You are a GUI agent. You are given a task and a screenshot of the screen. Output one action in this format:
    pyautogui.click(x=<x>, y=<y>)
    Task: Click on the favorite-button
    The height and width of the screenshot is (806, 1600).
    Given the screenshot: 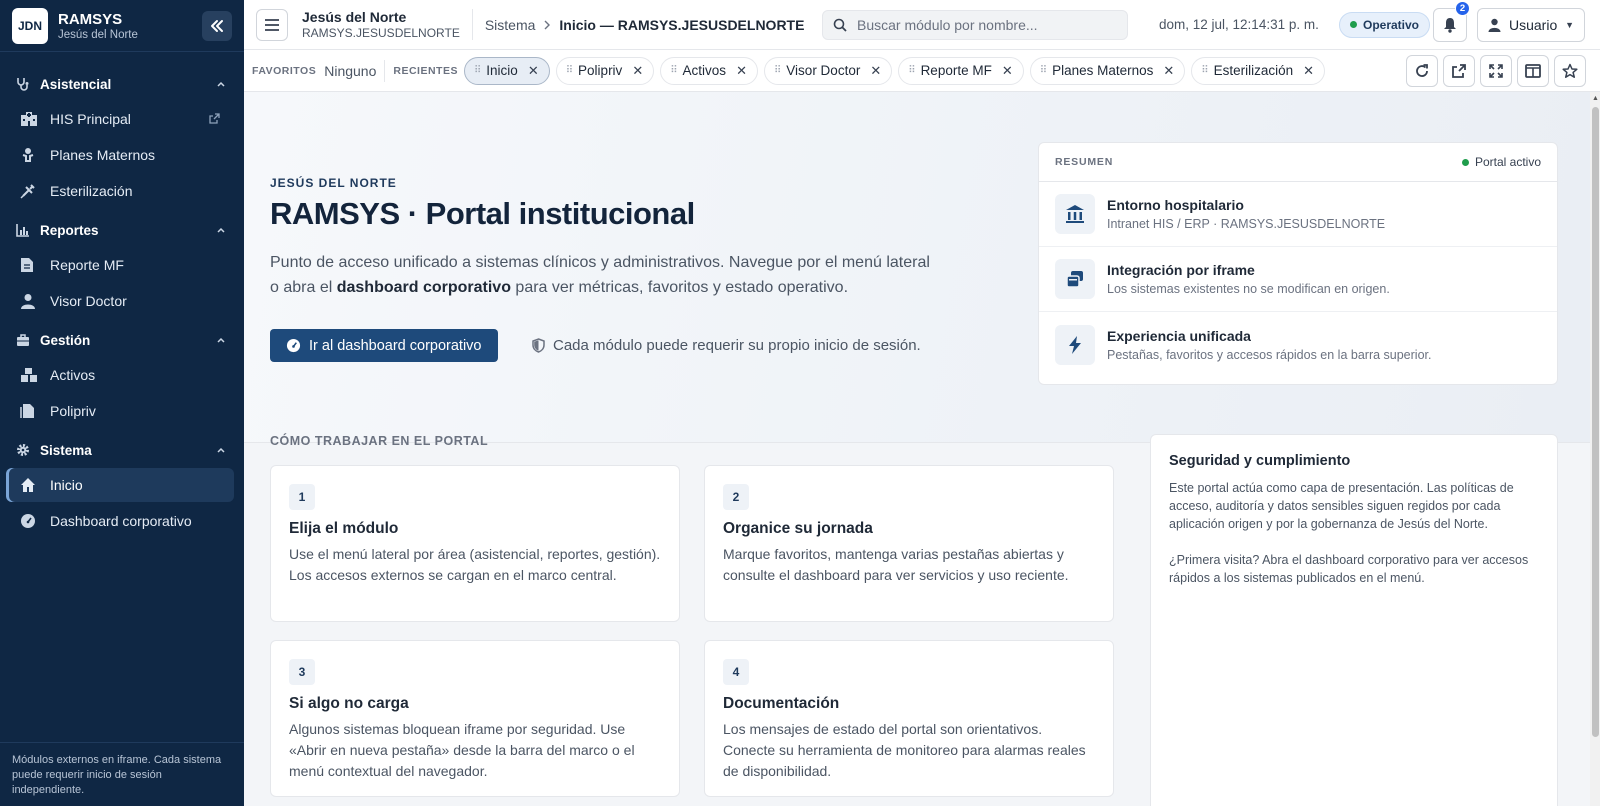 What is the action you would take?
    pyautogui.click(x=1570, y=71)
    